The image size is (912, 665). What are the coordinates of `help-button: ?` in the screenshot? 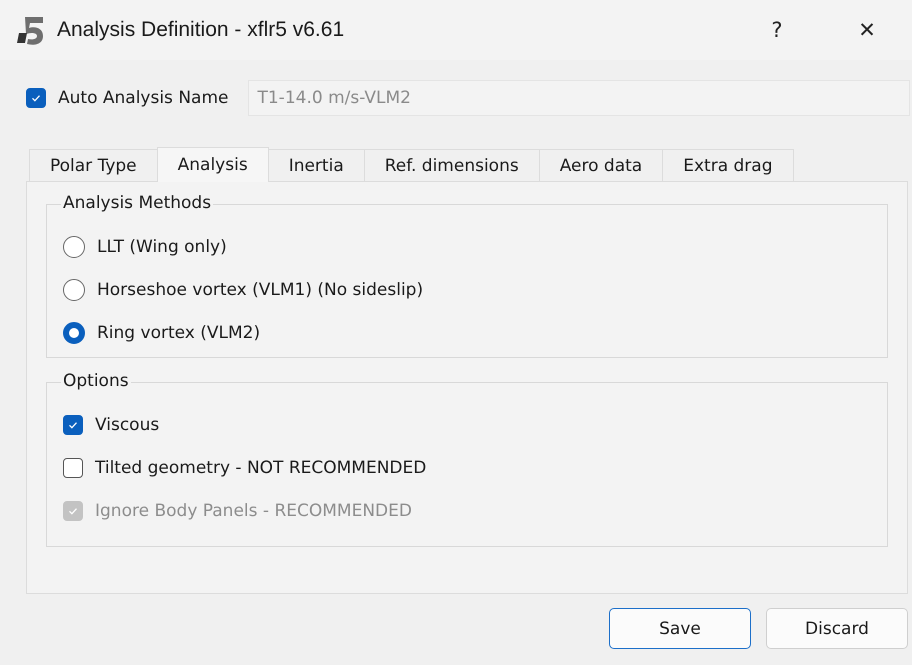 It's located at (777, 30).